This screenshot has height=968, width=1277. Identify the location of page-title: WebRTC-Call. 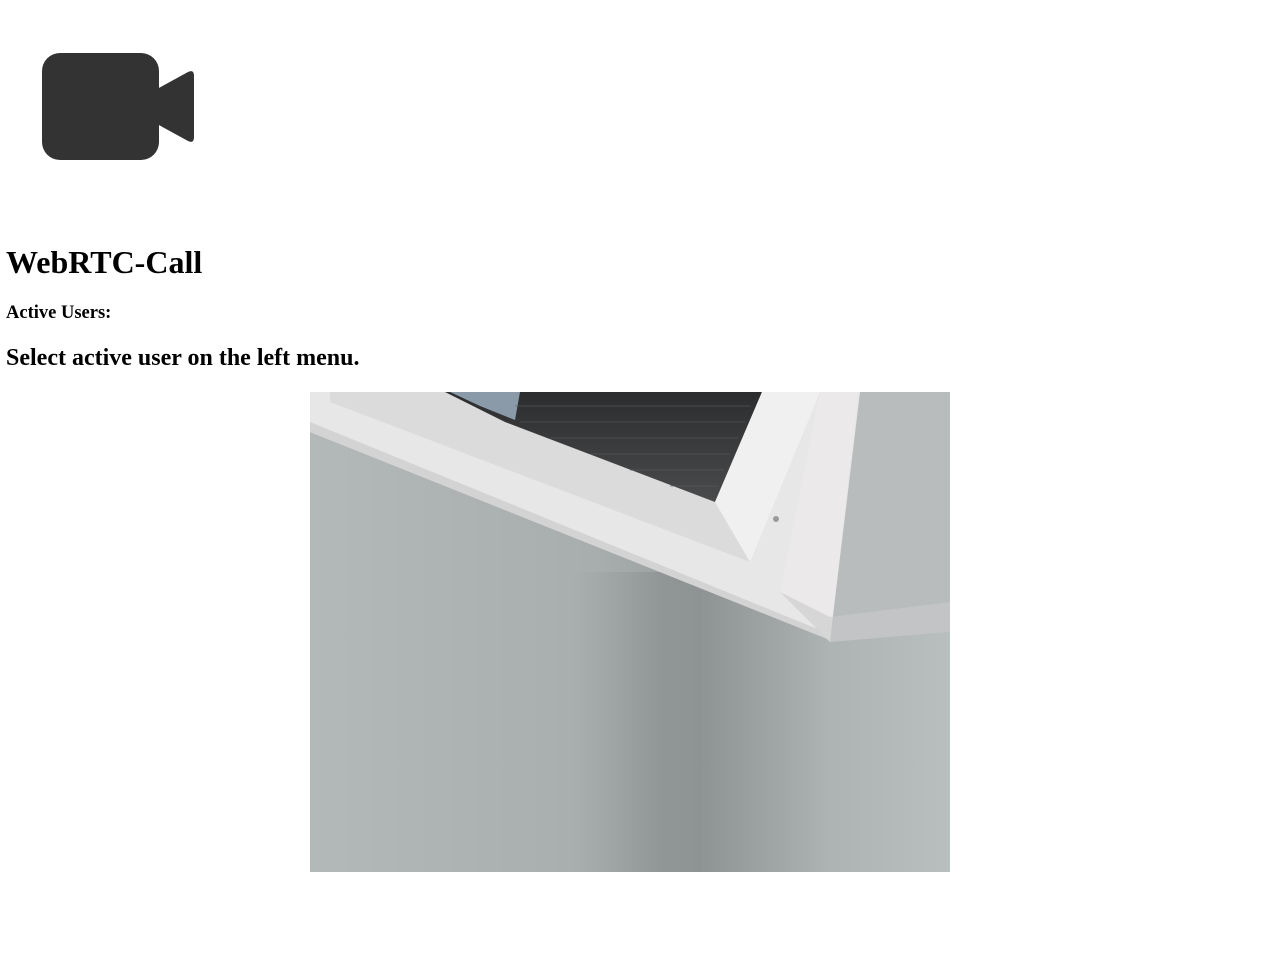
(104, 262).